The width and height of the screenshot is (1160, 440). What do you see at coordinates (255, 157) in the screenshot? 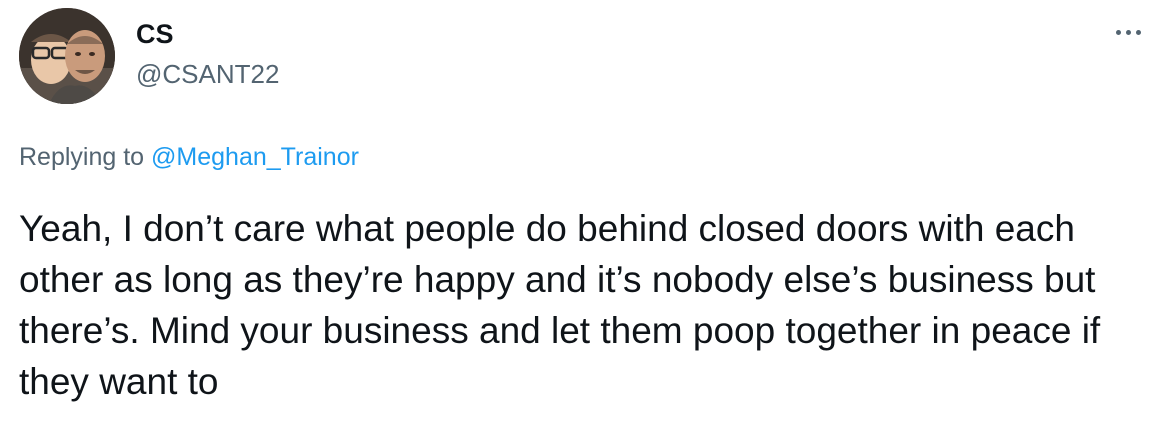
I see `mention-link: @Meghan_Trainor` at bounding box center [255, 157].